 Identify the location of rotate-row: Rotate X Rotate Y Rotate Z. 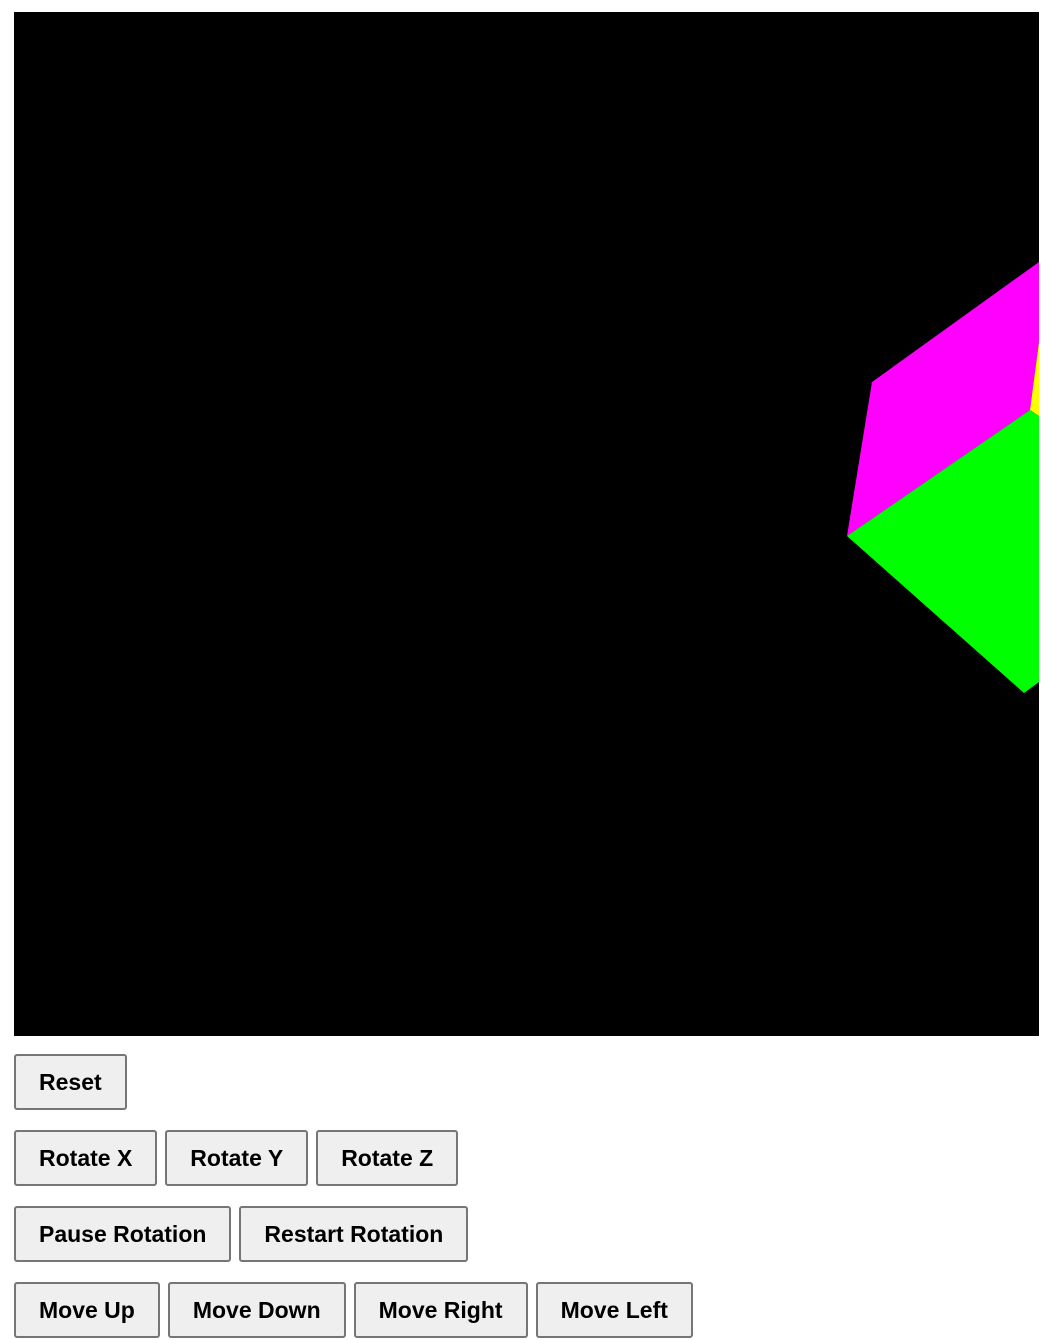
(236, 1158).